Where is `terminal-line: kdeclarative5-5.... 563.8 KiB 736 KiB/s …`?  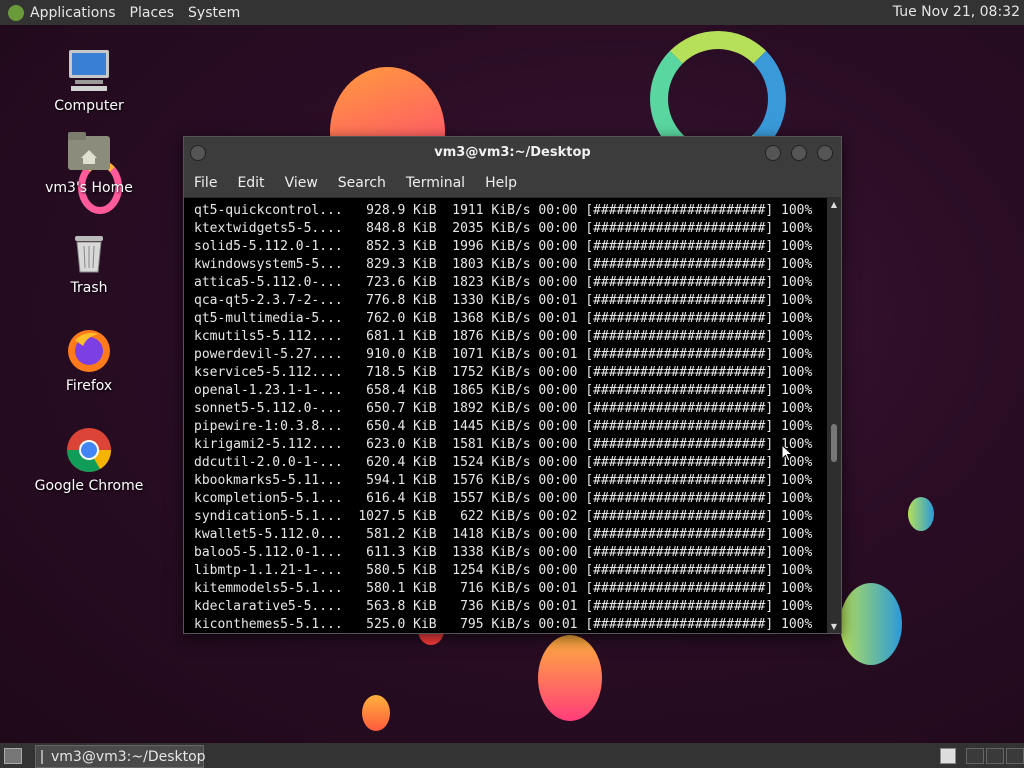
terminal-line: kdeclarative5-5.... 563.8 KiB 736 KiB/s … is located at coordinates (503, 606).